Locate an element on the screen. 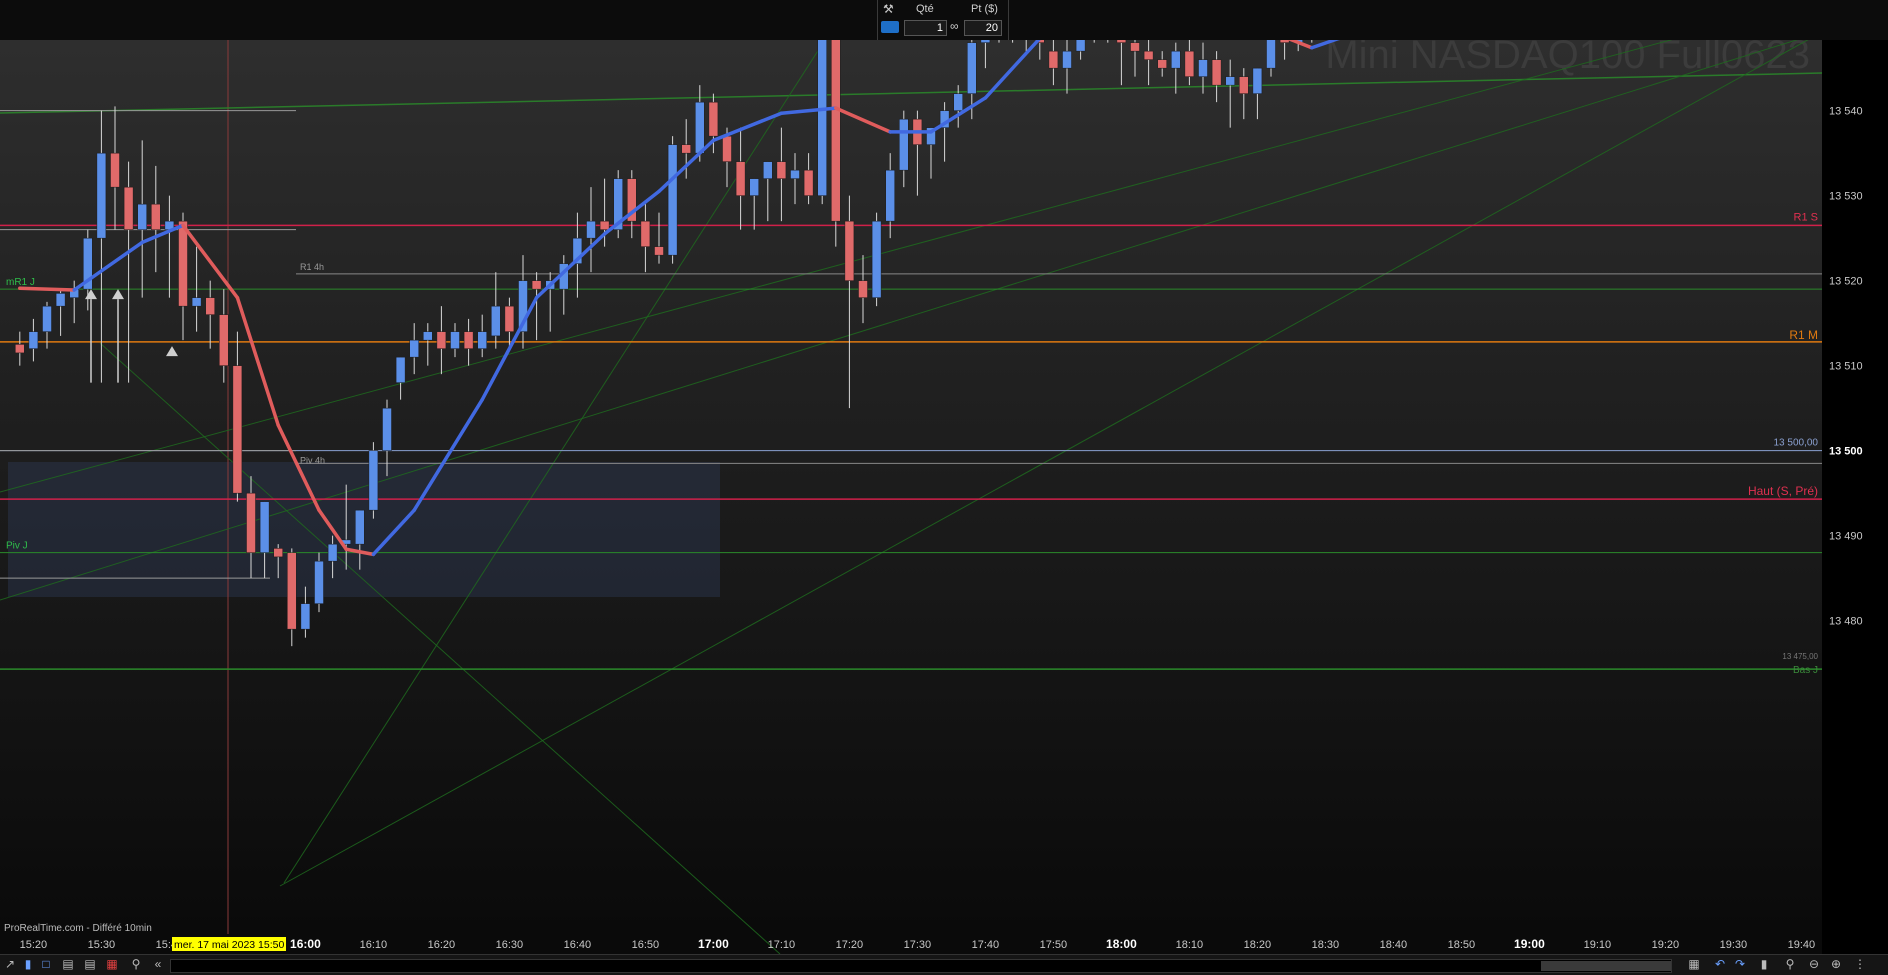 The image size is (1888, 975). indicator-icon: ▤ is located at coordinates (68, 964).